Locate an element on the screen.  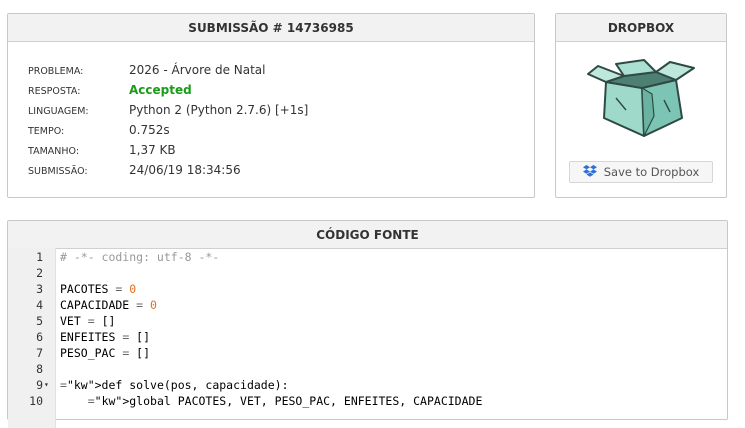
code-line: 5 VET = [] is located at coordinates (367, 321).